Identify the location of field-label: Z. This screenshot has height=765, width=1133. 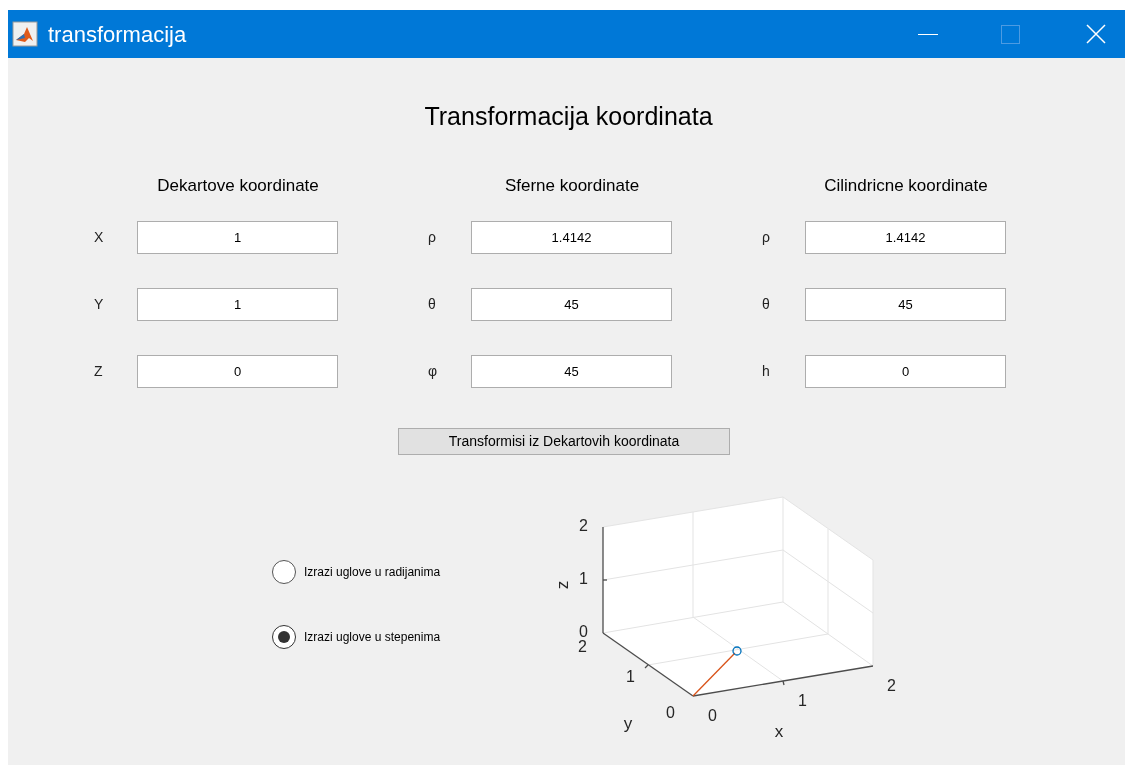
(98, 371).